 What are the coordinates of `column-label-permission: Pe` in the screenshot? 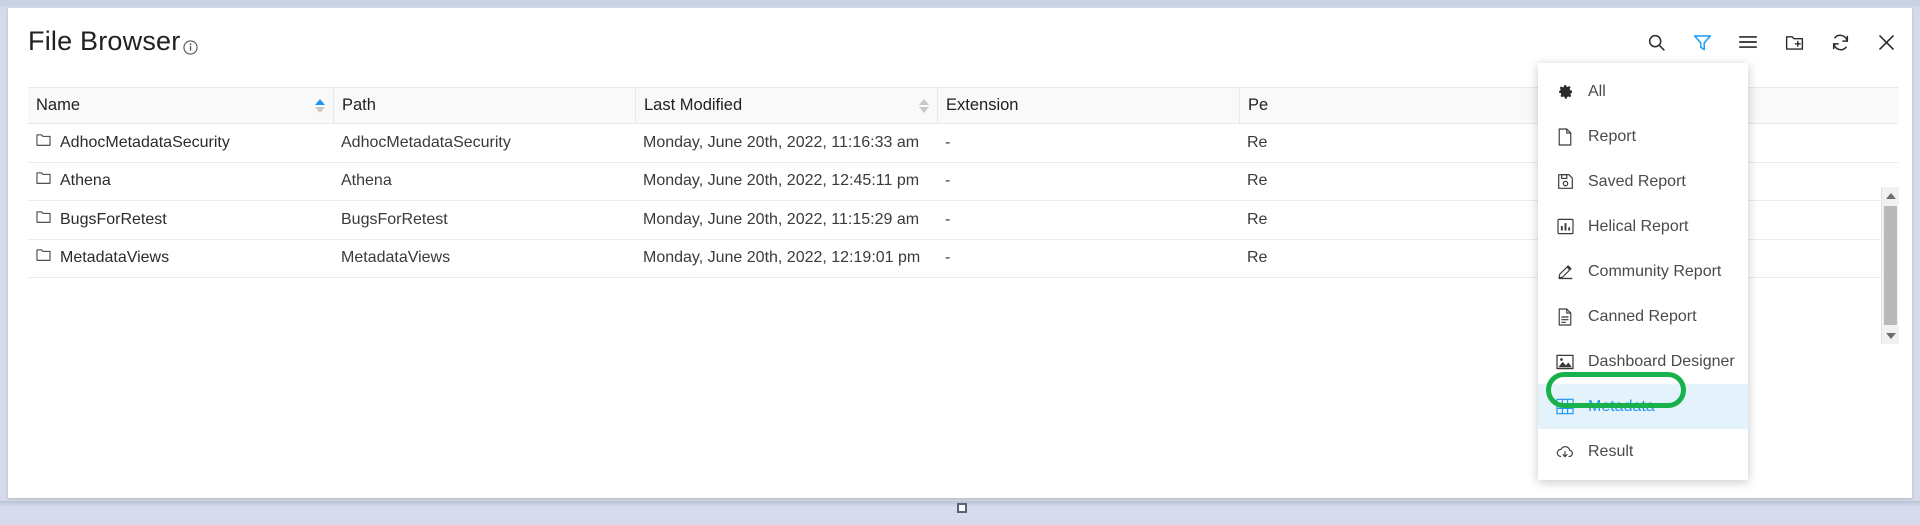 It's located at (1258, 105).